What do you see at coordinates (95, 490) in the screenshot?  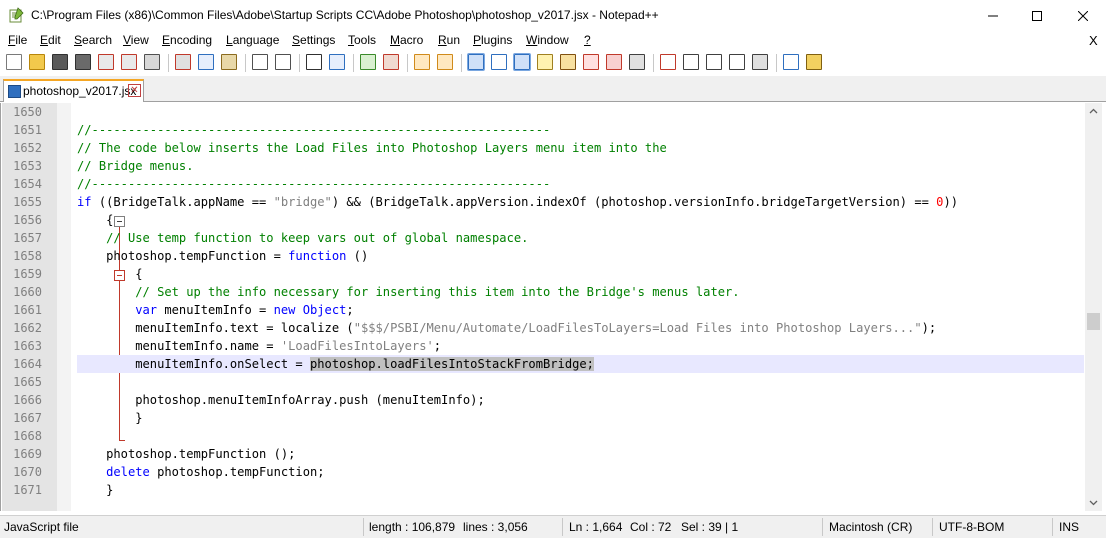 I see `code-text: }` at bounding box center [95, 490].